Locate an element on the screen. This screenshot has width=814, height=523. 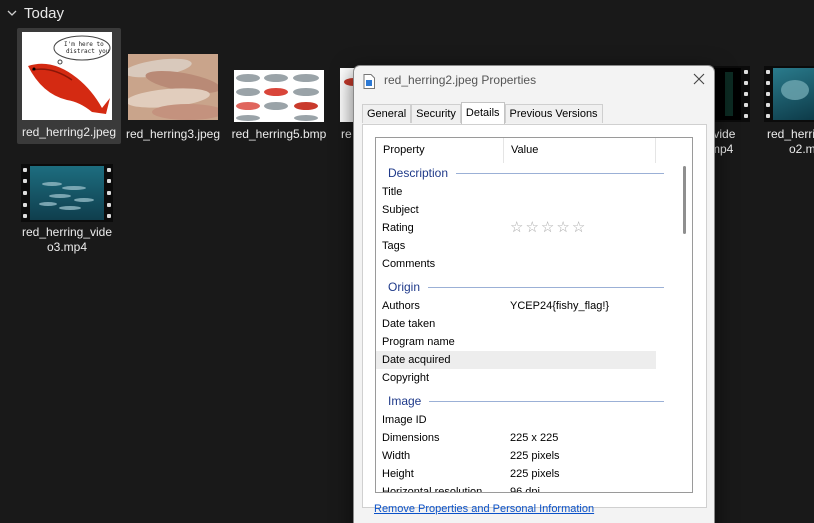
svg-text: distract you is located at coordinates (88, 51).